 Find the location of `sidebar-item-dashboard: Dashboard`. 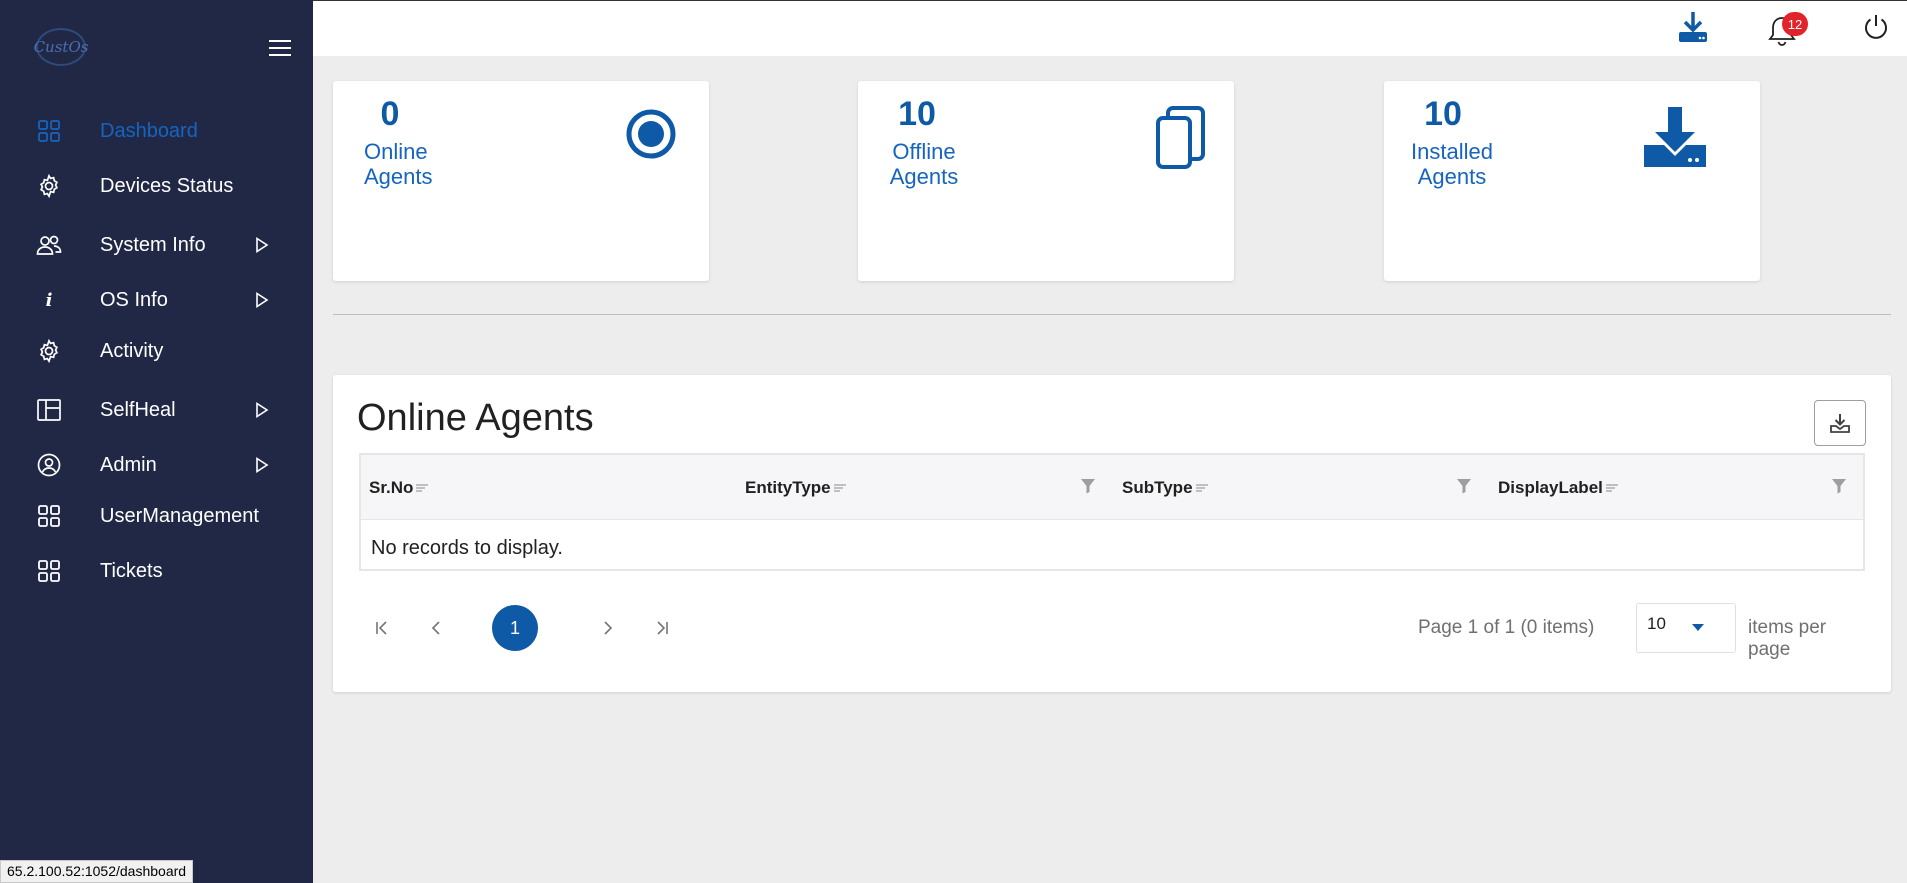

sidebar-item-dashboard: Dashboard is located at coordinates (156, 131).